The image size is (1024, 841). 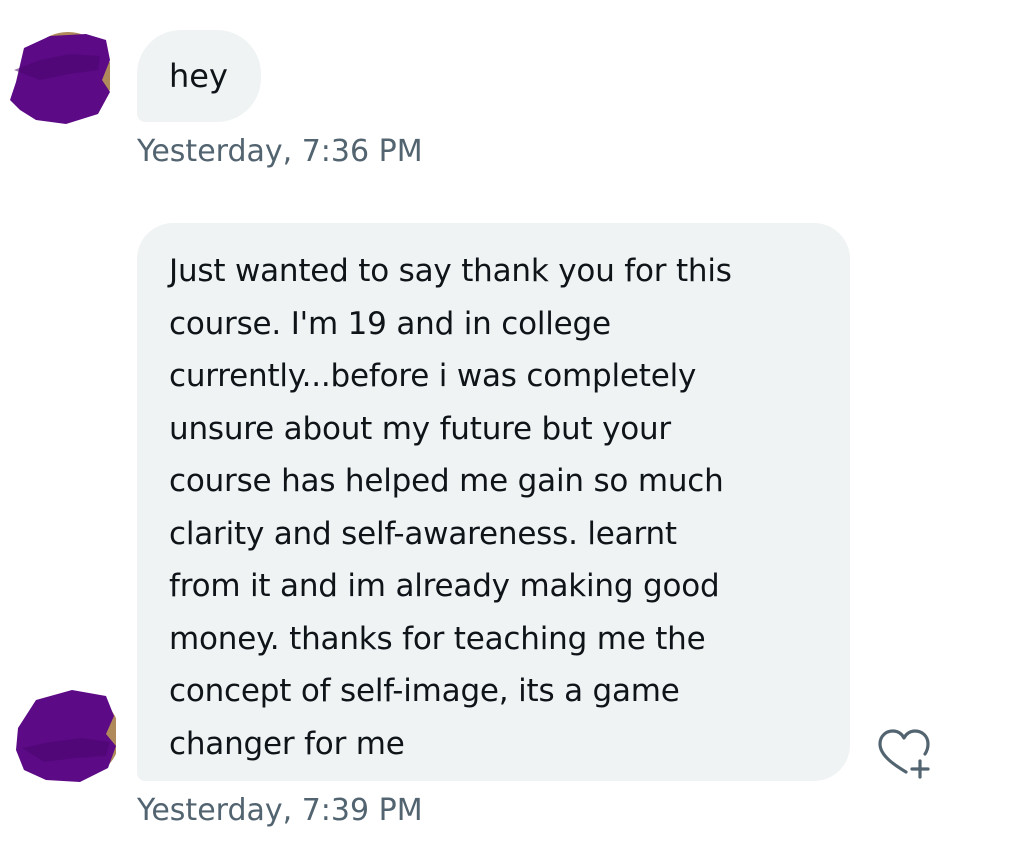 I want to click on heart-plus-icon, so click(x=904, y=754).